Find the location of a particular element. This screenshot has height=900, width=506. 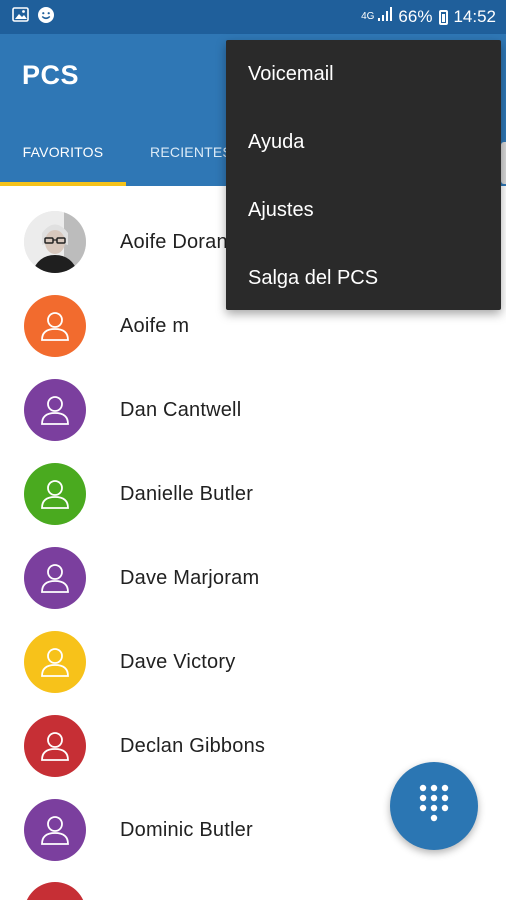

status-notifications is located at coordinates (33, 17).